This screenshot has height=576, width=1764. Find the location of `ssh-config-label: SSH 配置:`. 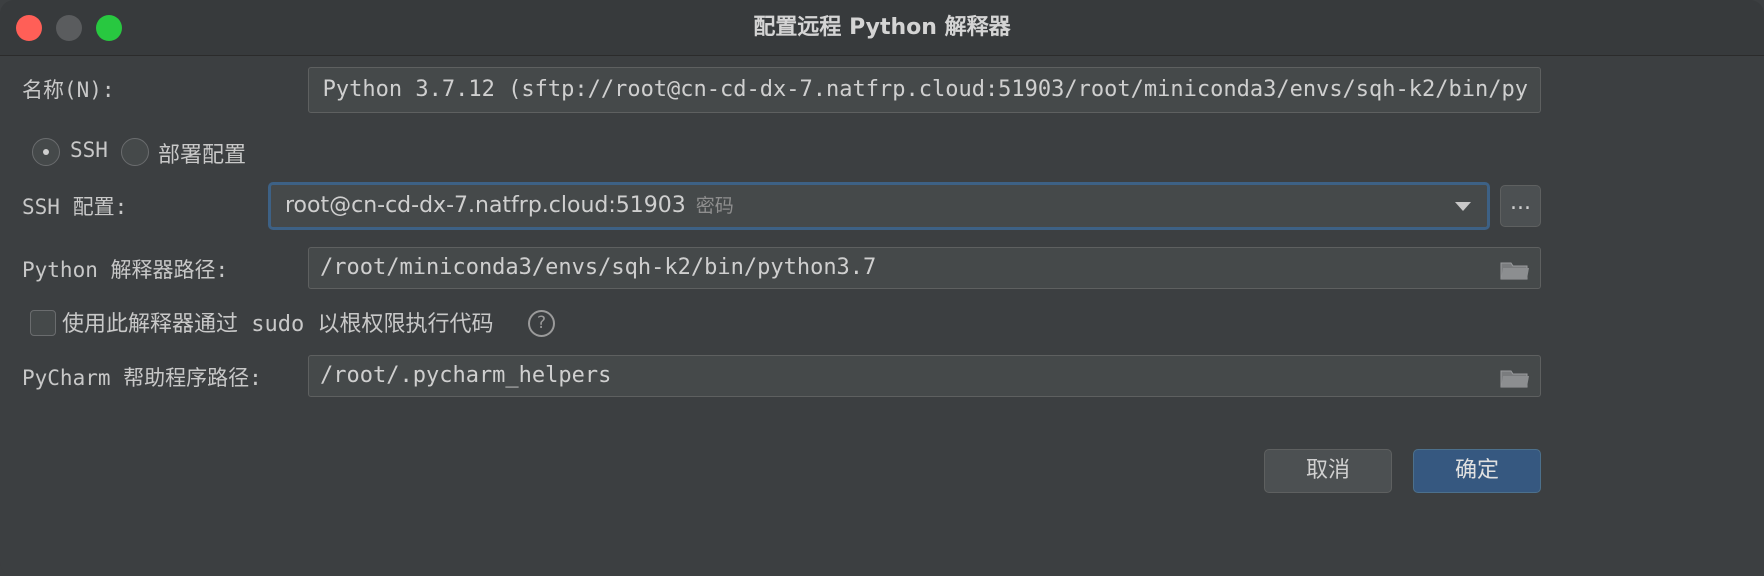

ssh-config-label: SSH 配置: is located at coordinates (75, 207).